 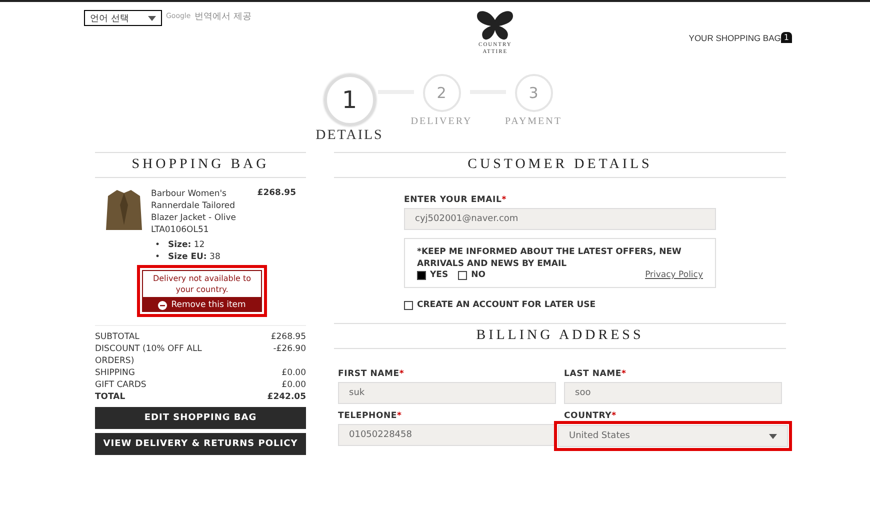 What do you see at coordinates (350, 136) in the screenshot?
I see `step-label: DETAILS` at bounding box center [350, 136].